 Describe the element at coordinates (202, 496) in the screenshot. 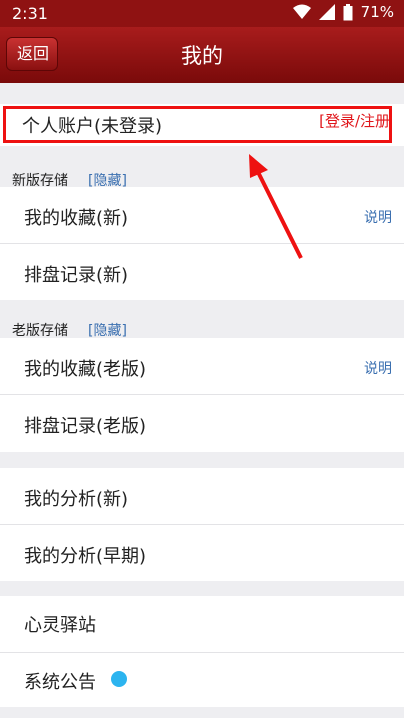

I see `list-item-analysis-new: 我的分析(新)` at that location.